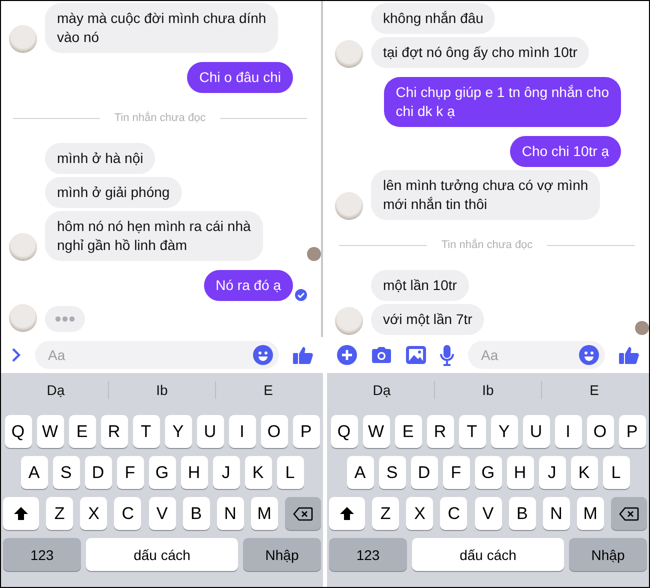 The height and width of the screenshot is (588, 650). What do you see at coordinates (502, 102) in the screenshot?
I see `outgoing-message: Chi chụp giúp e 1 tn ông nhắn cho chi dk k ạ` at bounding box center [502, 102].